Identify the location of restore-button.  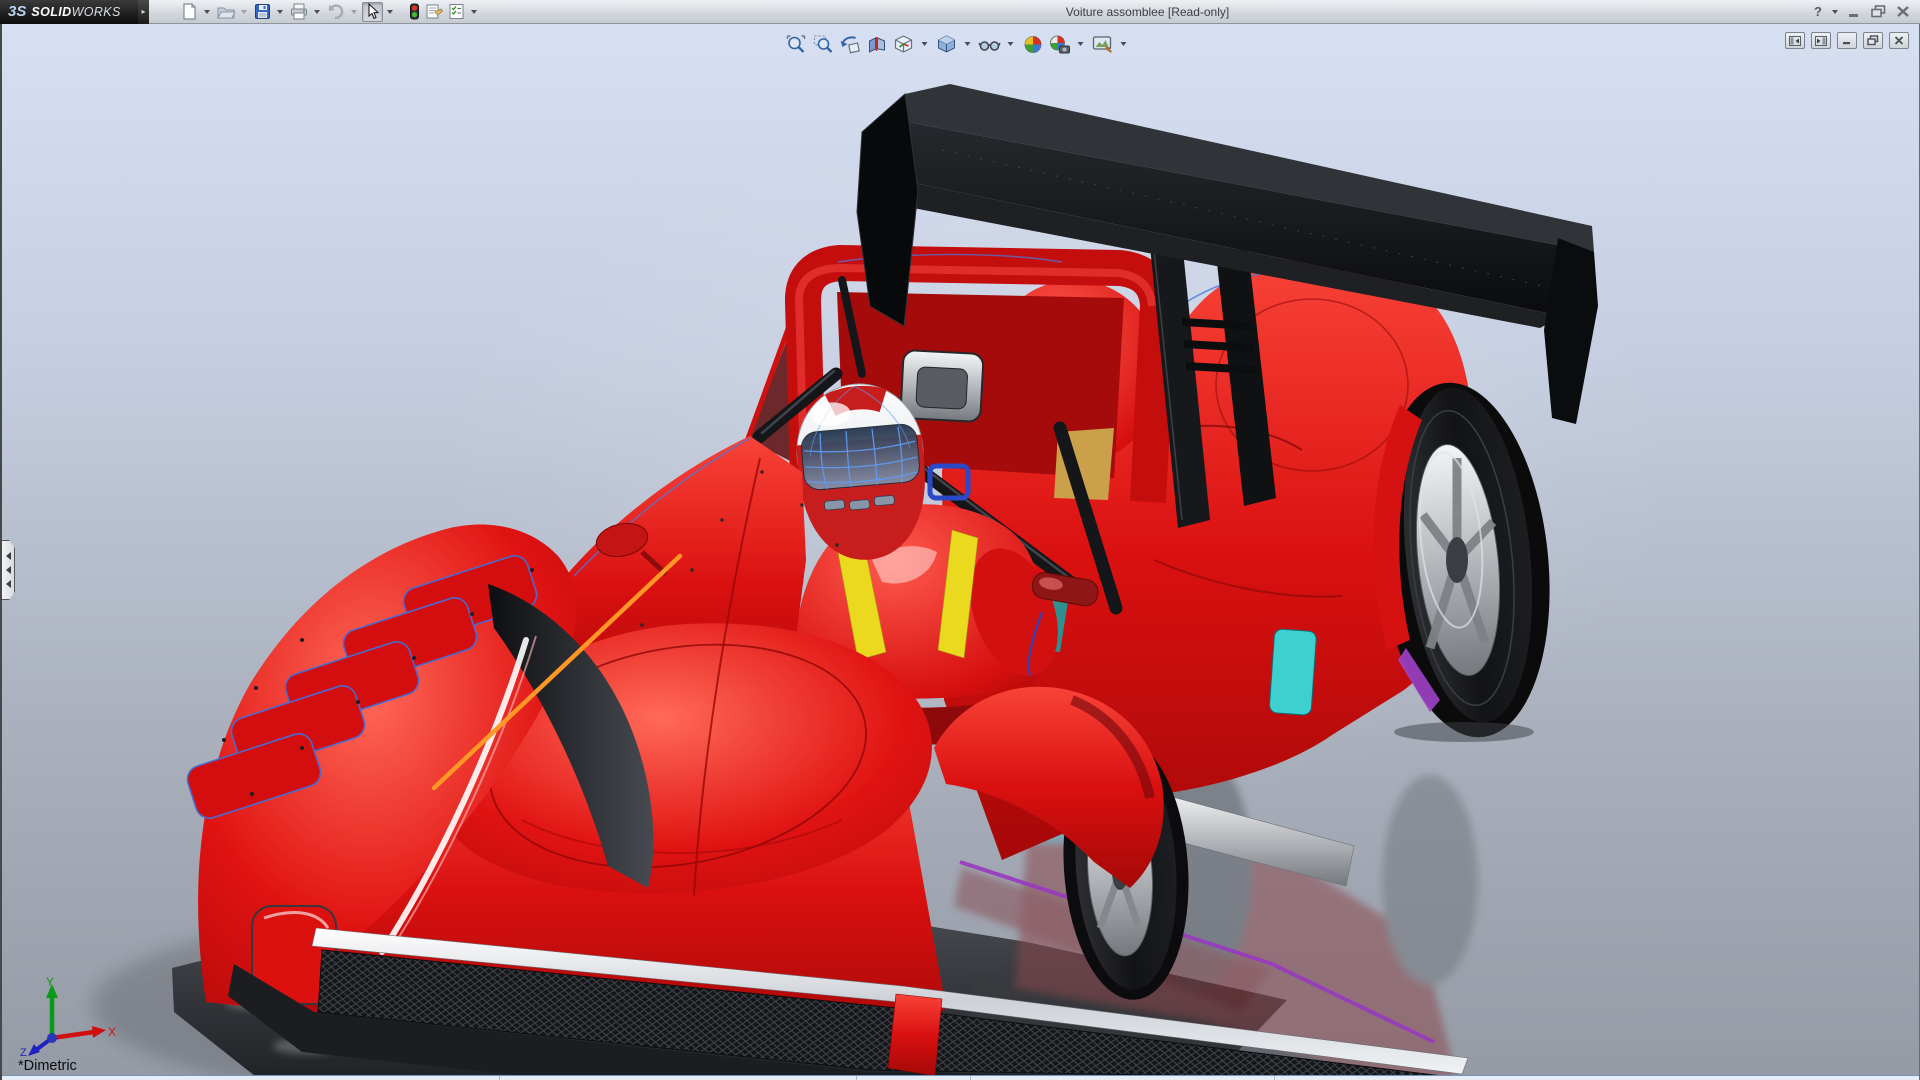
(1878, 11).